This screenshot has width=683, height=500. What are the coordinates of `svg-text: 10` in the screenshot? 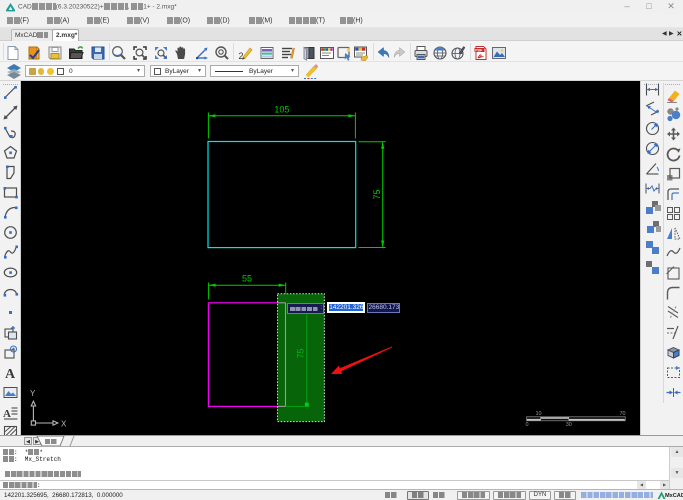 It's located at (538, 414).